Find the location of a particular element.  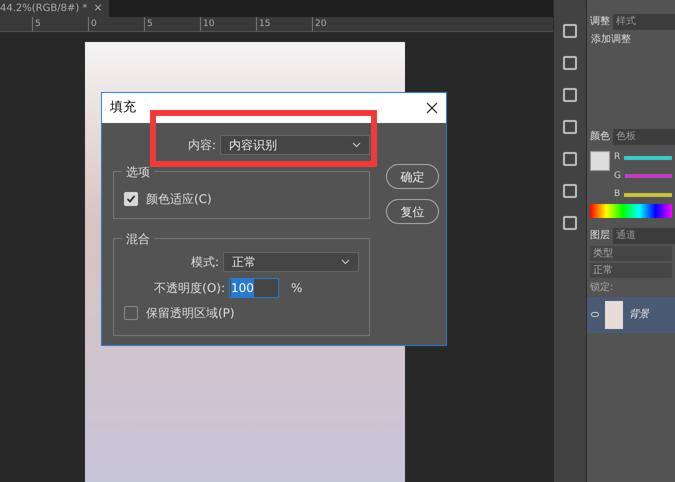

checkmark-icon is located at coordinates (131, 199).